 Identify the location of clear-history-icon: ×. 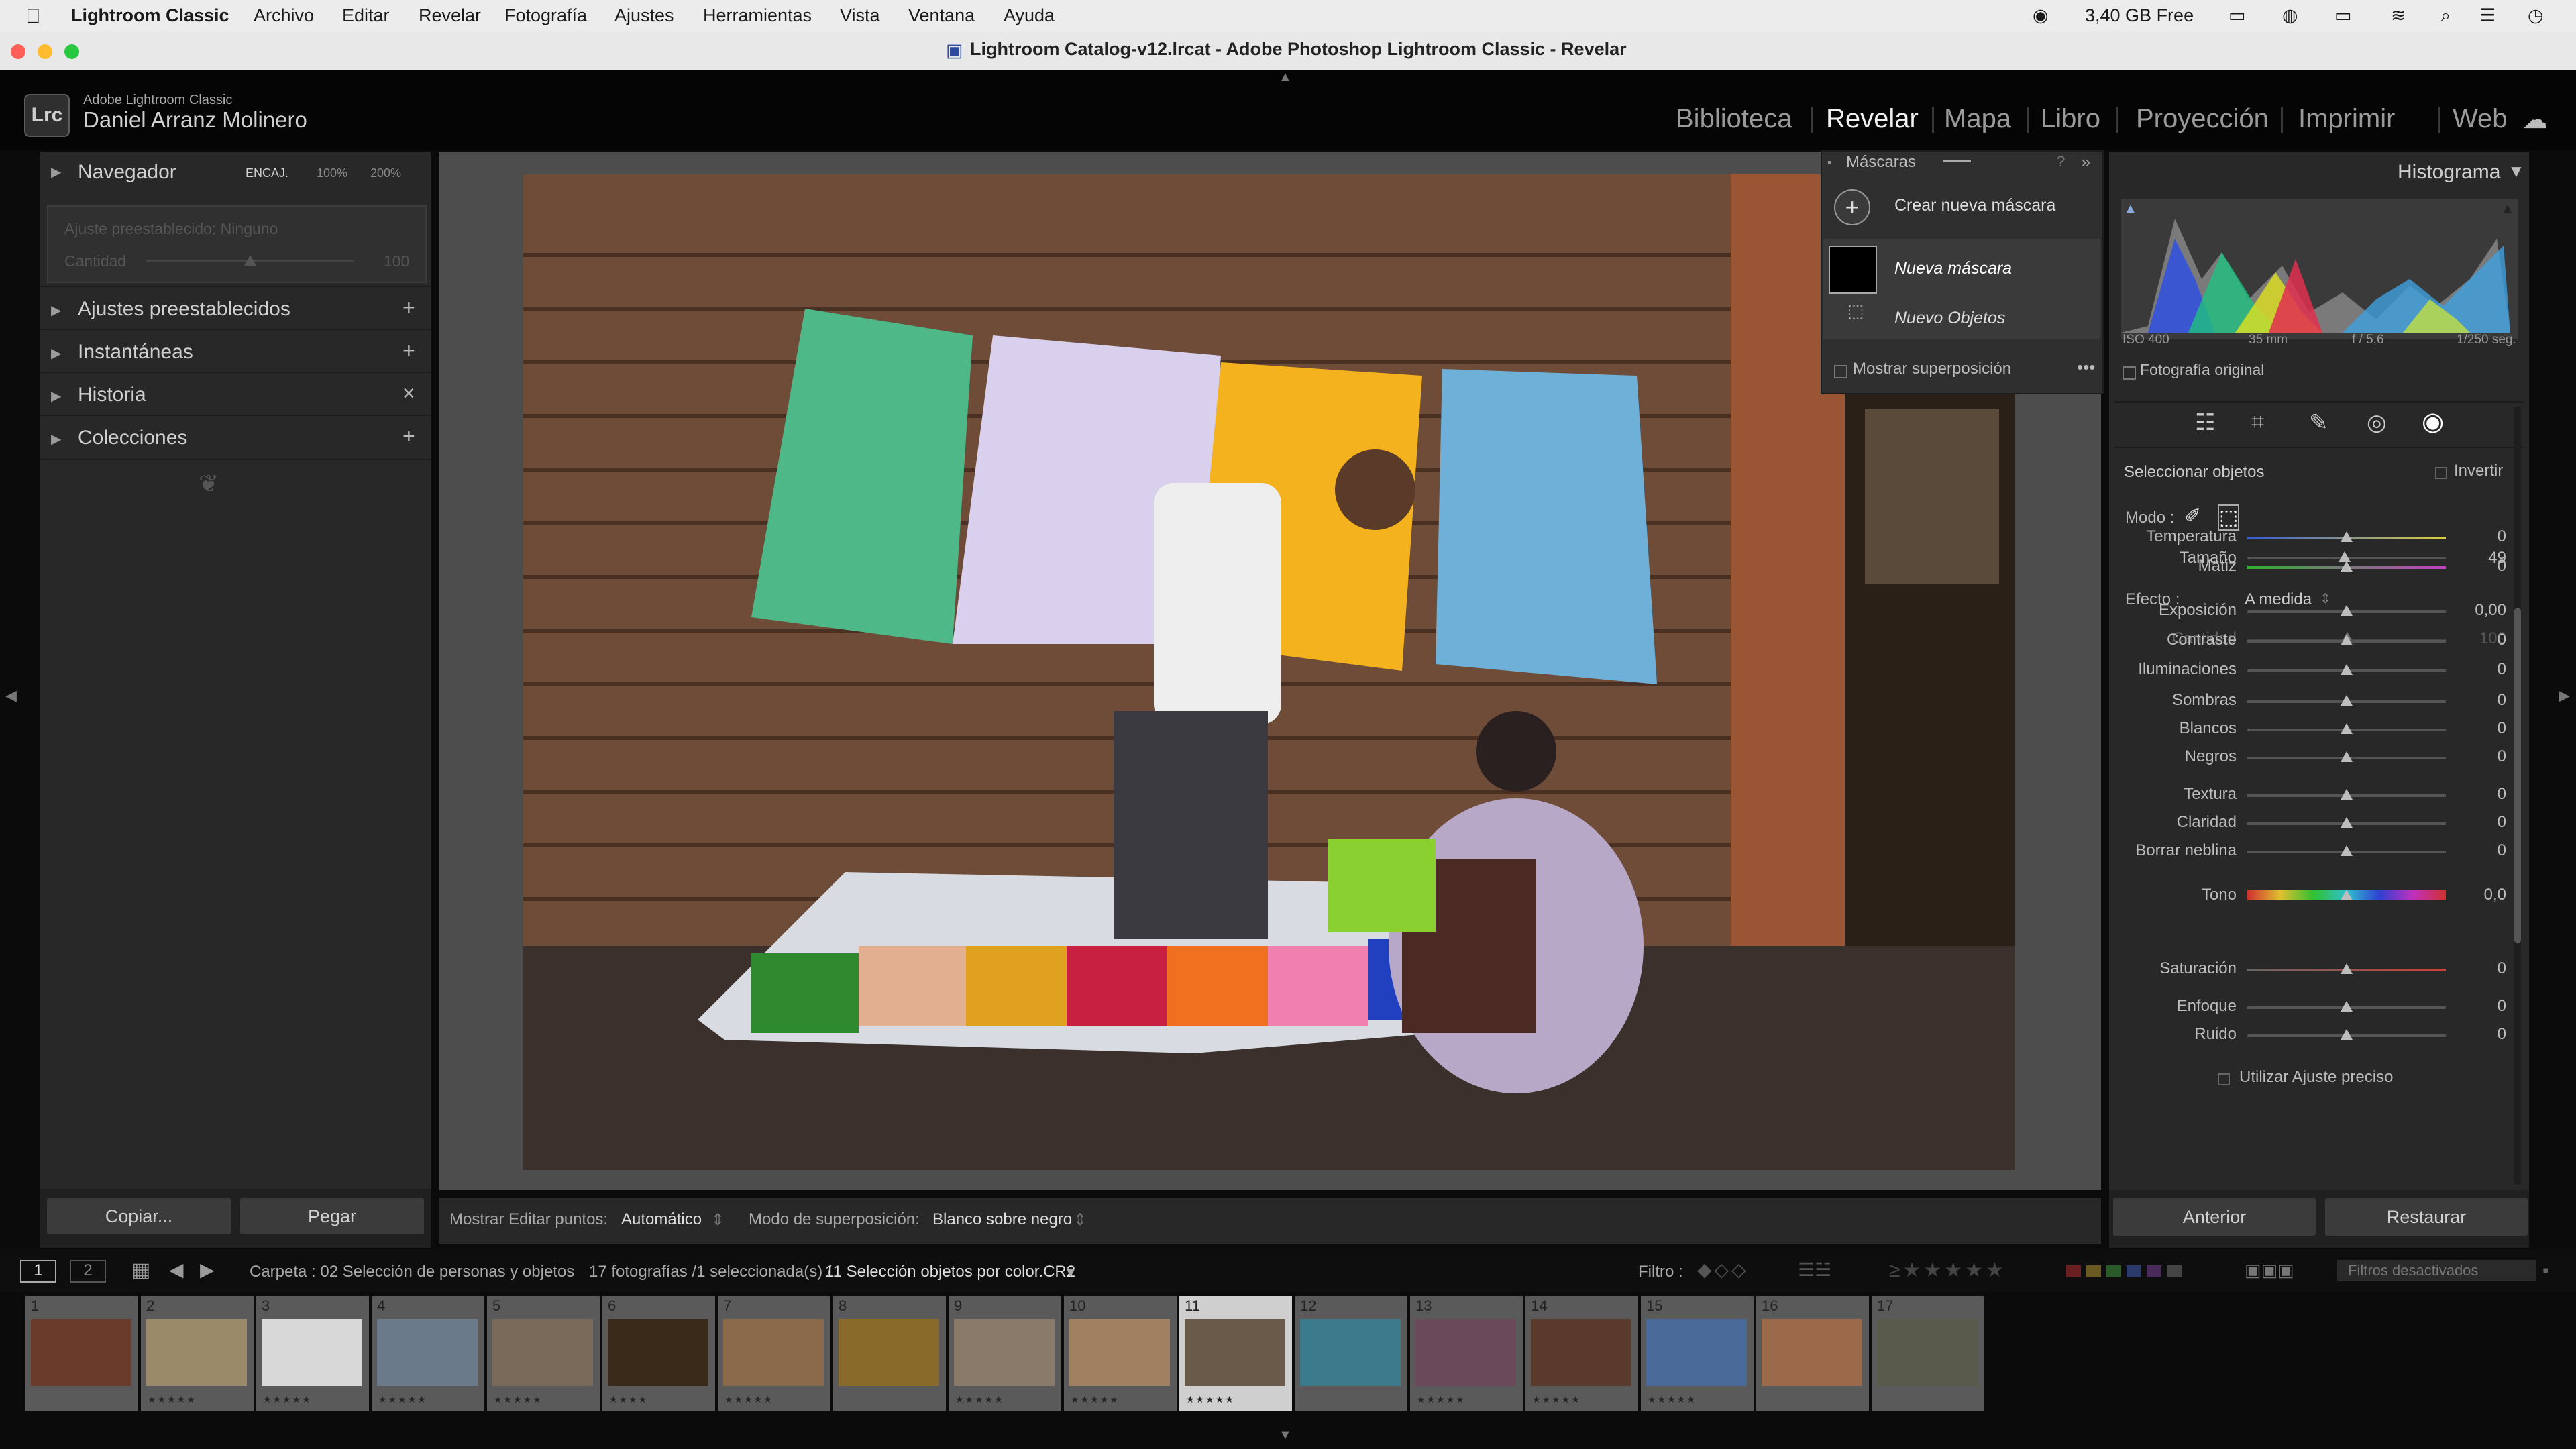
(408, 393).